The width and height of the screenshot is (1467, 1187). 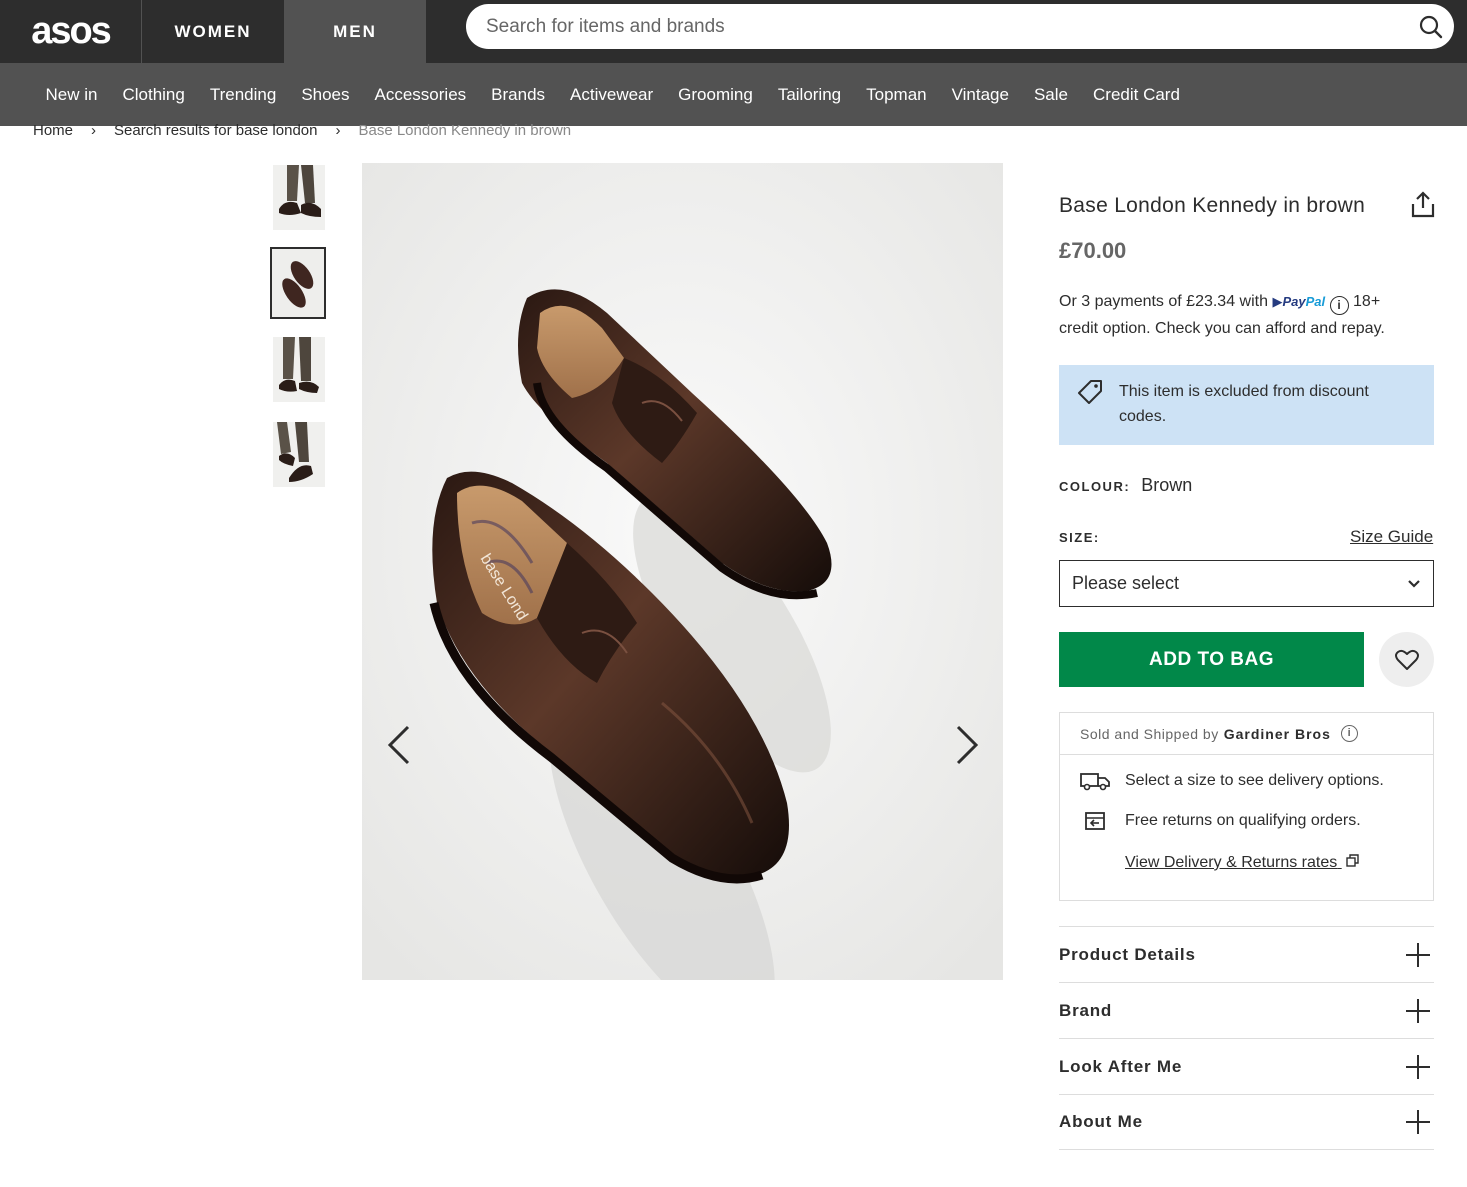 I want to click on accordion-brand: Brand, so click(x=1246, y=1010).